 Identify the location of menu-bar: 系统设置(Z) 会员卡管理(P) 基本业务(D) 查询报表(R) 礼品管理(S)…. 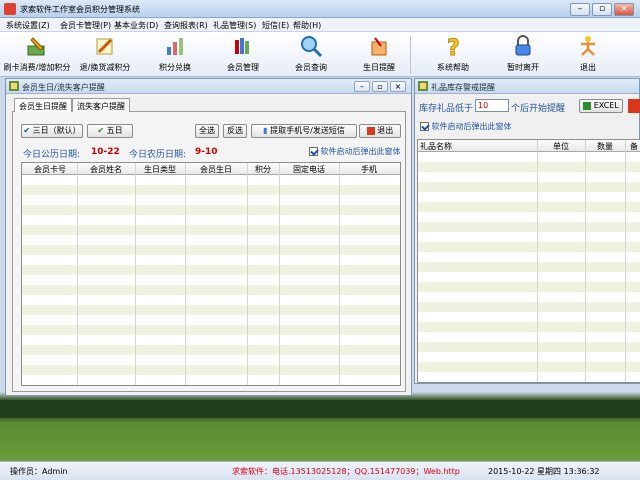
(320, 25).